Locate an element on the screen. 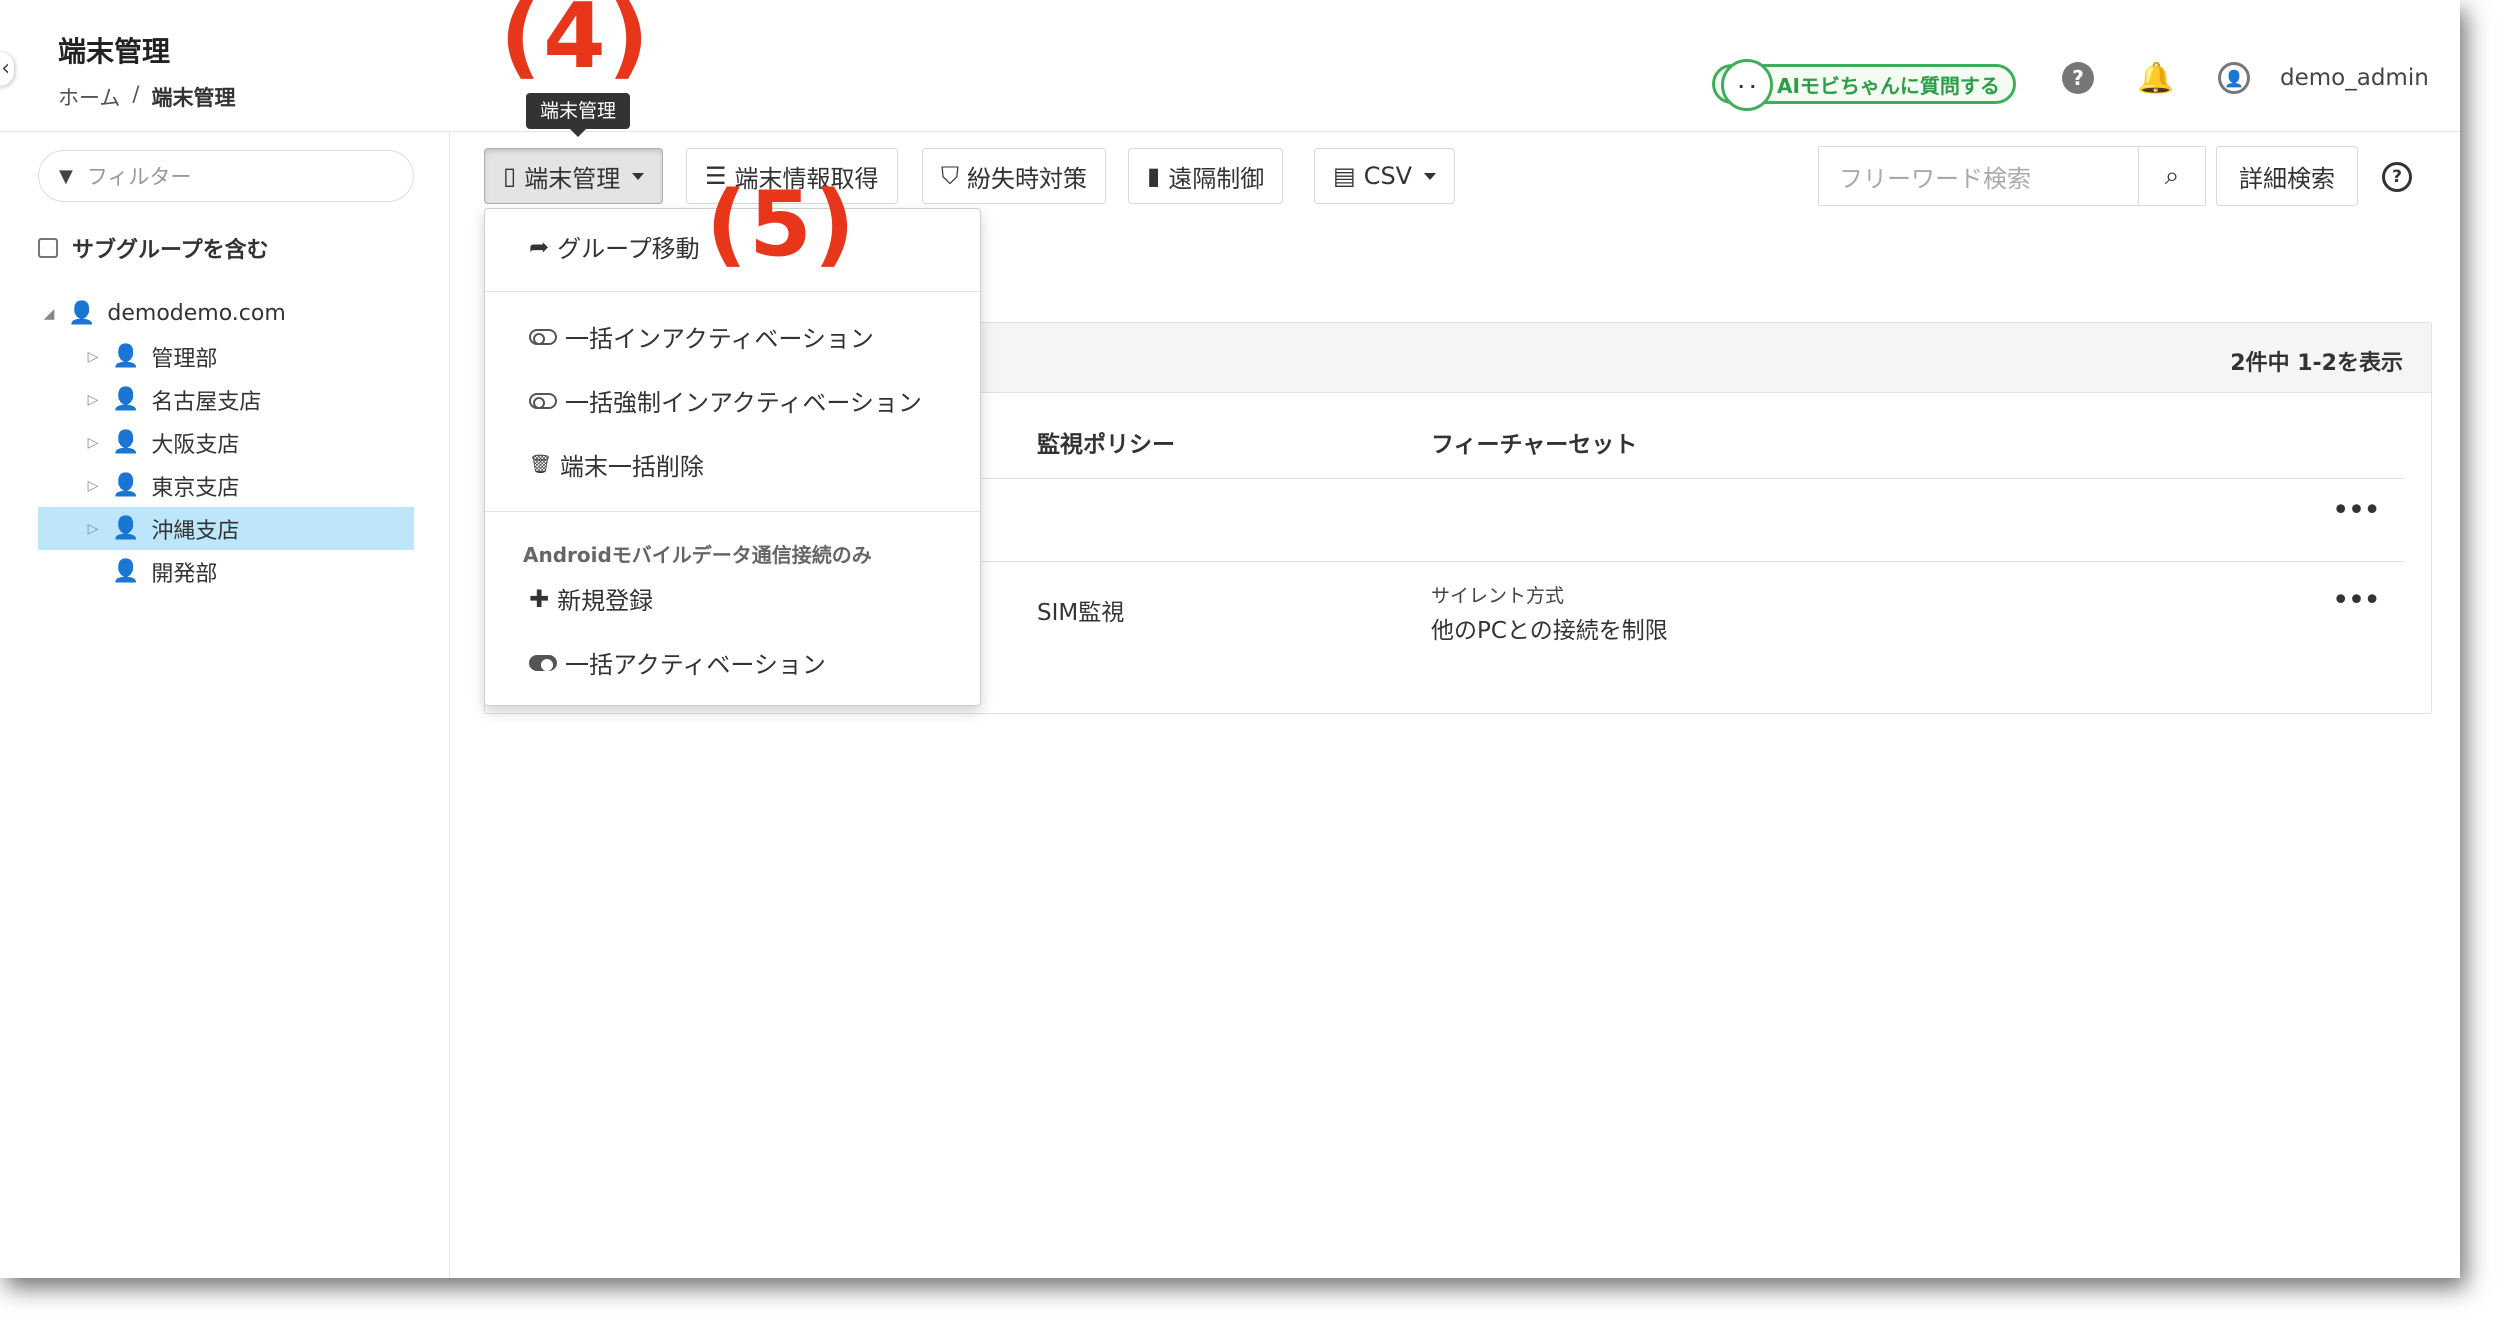 This screenshot has width=2510, height=1330. device-icon: ▯ is located at coordinates (510, 176).